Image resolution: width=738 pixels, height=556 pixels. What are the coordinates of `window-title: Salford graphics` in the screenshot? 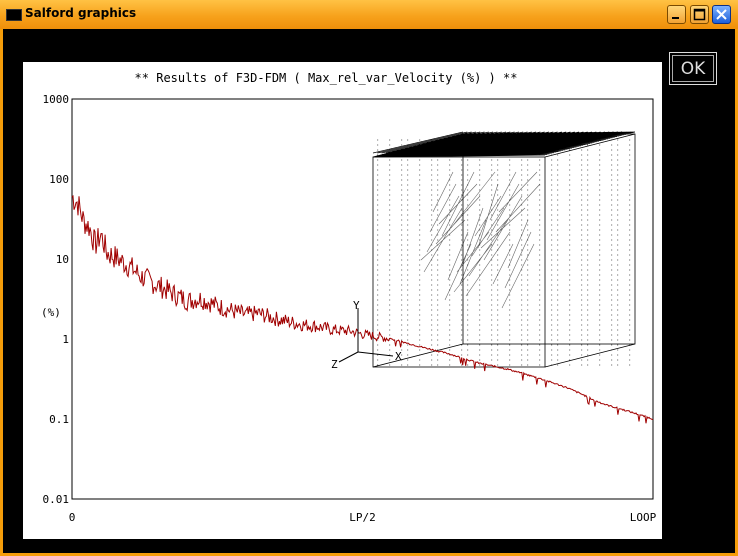 It's located at (81, 13).